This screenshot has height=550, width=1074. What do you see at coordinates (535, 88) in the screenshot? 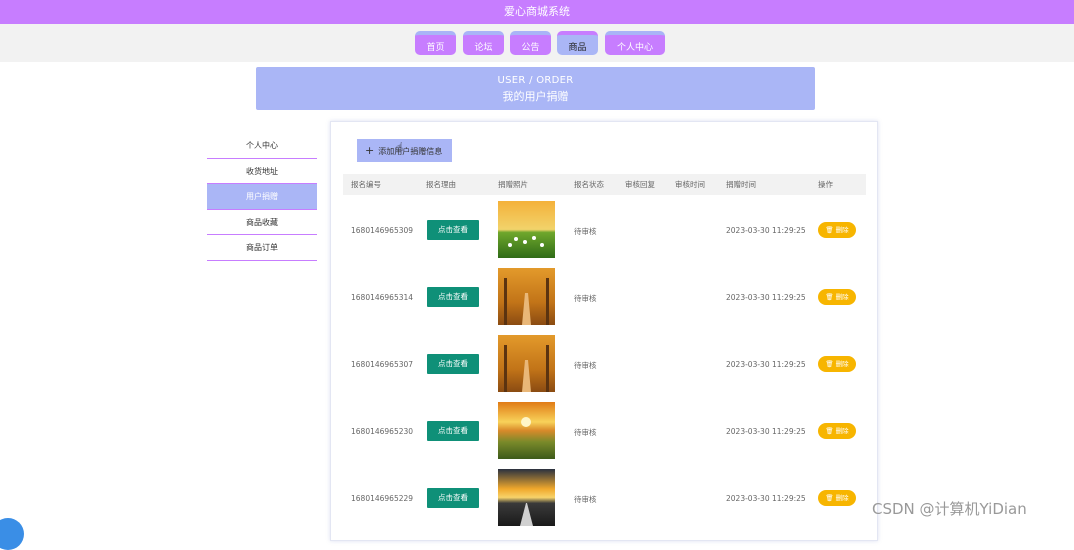
I see `page-banner: USER / ORDER 我的用户捐赠` at bounding box center [535, 88].